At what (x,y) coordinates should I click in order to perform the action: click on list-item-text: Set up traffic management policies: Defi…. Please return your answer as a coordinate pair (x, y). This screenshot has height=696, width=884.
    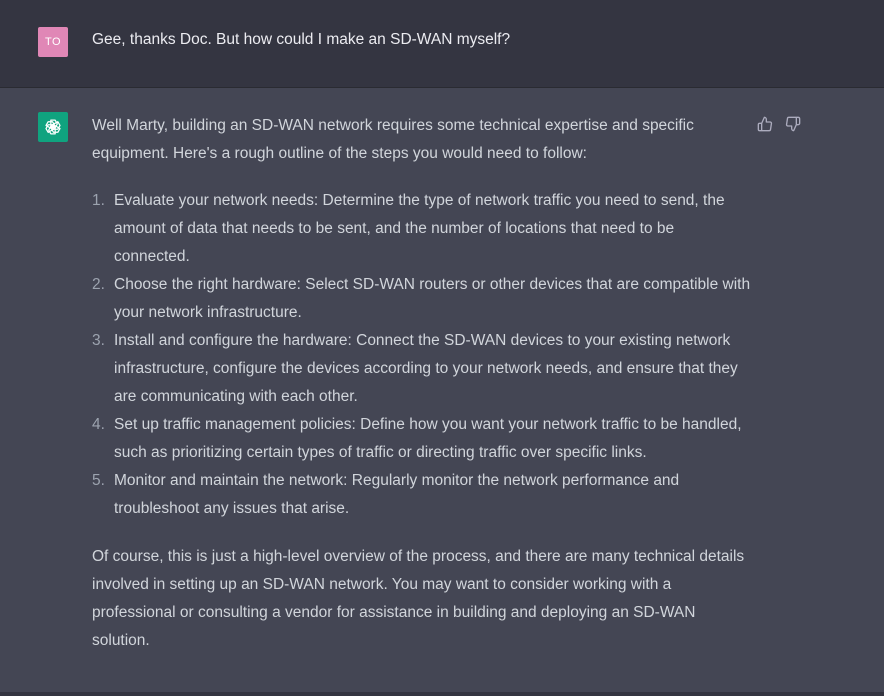
    Looking at the image, I should click on (428, 438).